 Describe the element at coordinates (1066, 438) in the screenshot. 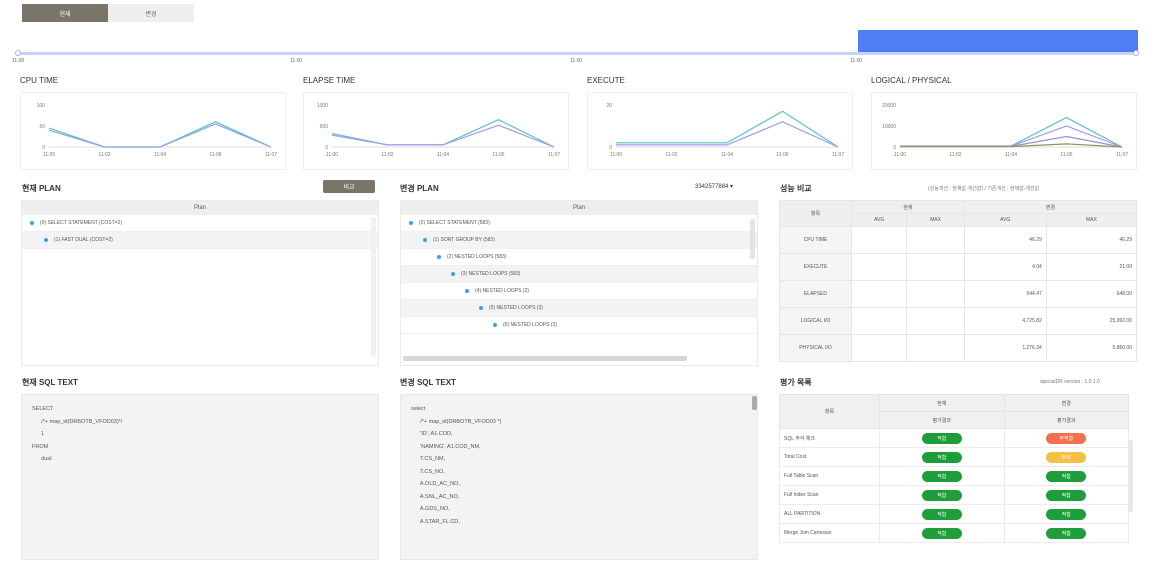

I see `status-badge: 부적합` at that location.